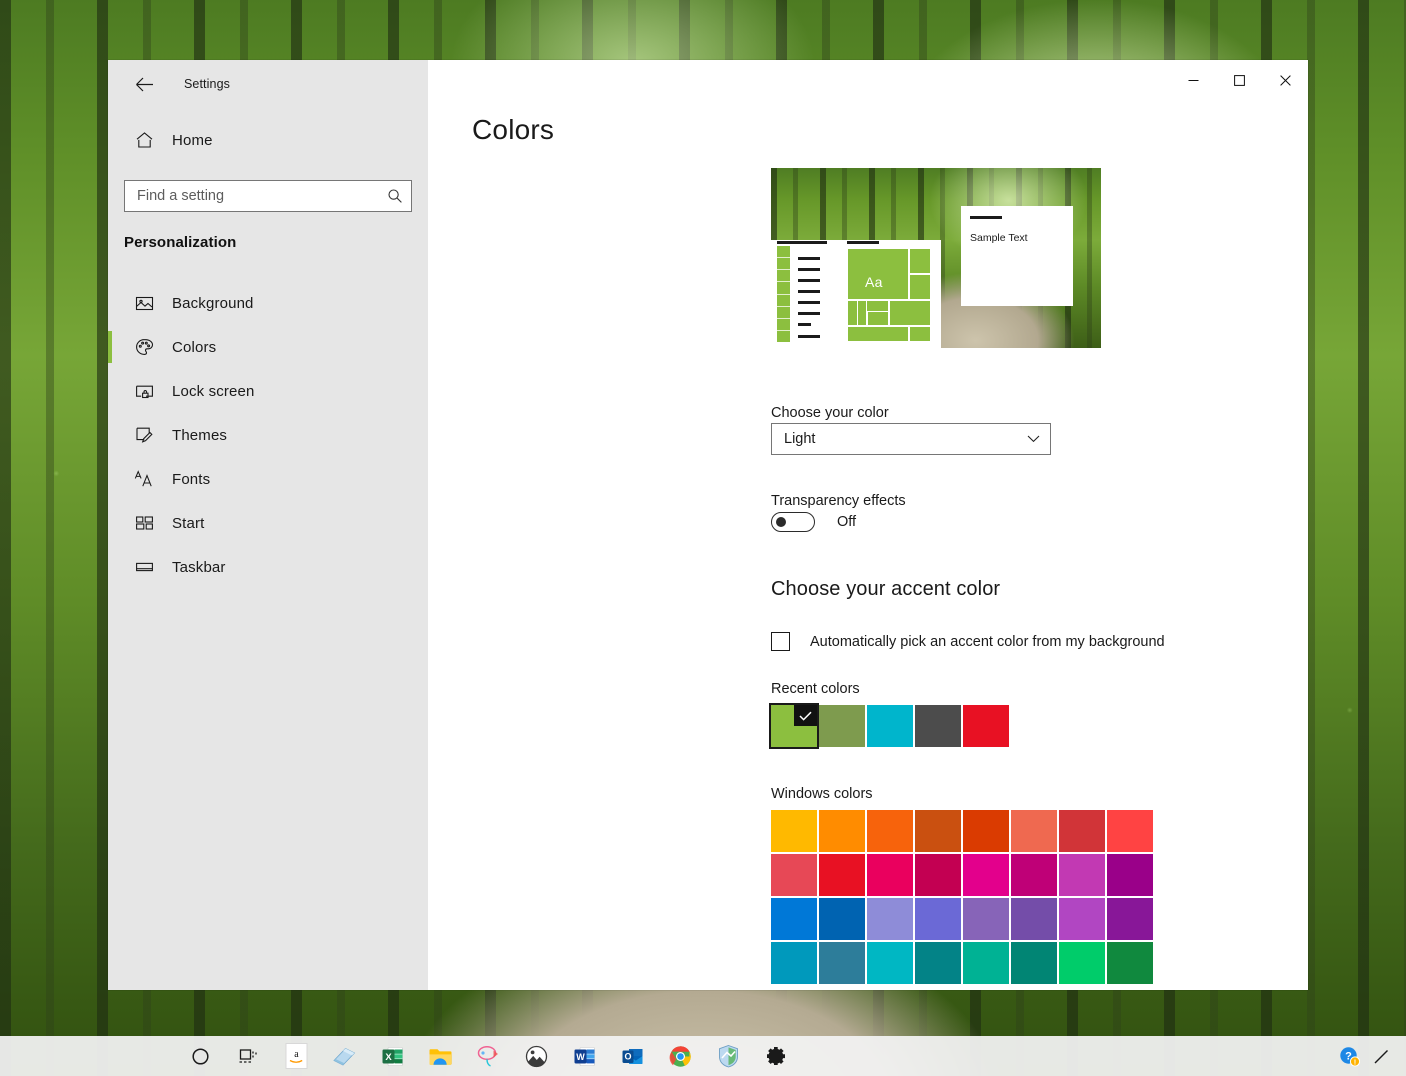 This screenshot has height=1076, width=1406. I want to click on windows-color-swatch-r1-c4, so click(986, 875).